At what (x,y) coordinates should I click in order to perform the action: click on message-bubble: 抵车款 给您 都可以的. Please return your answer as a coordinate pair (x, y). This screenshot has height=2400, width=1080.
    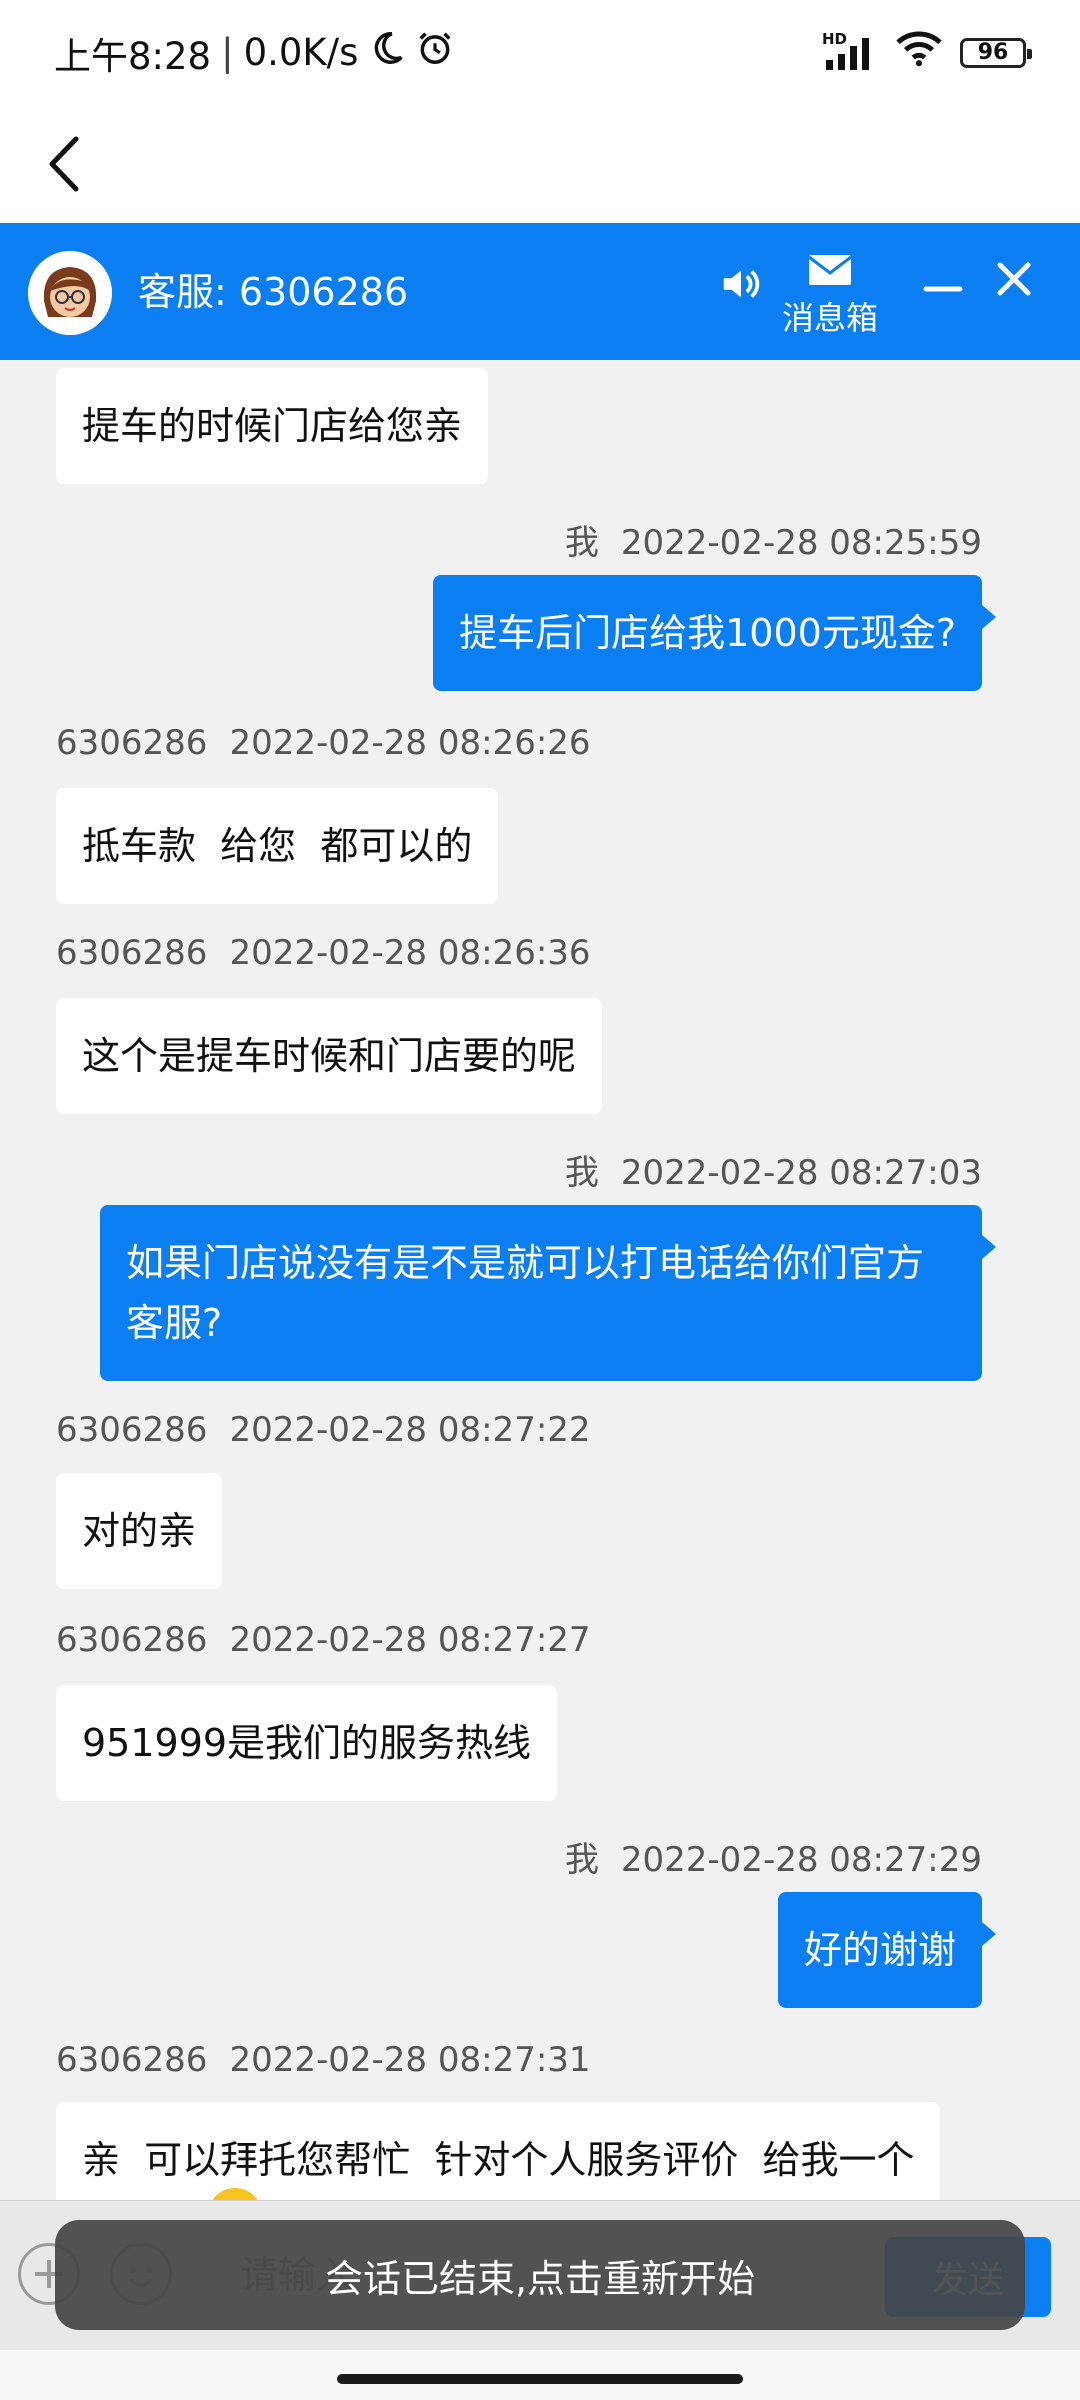
    Looking at the image, I should click on (277, 846).